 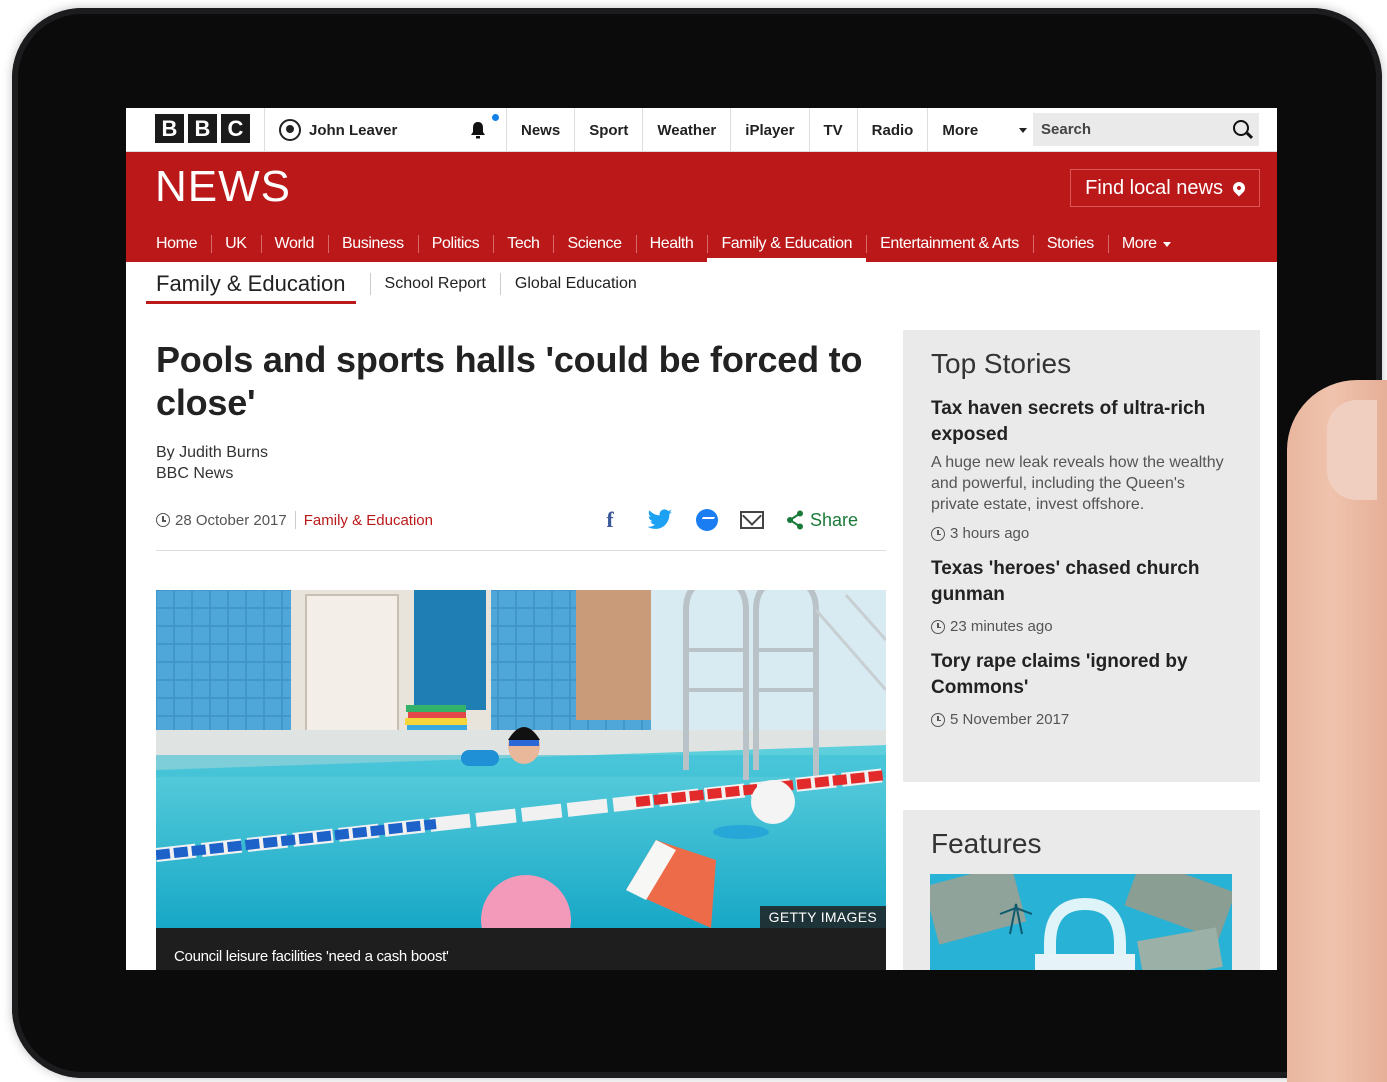 What do you see at coordinates (795, 520) in the screenshot?
I see `share-icon` at bounding box center [795, 520].